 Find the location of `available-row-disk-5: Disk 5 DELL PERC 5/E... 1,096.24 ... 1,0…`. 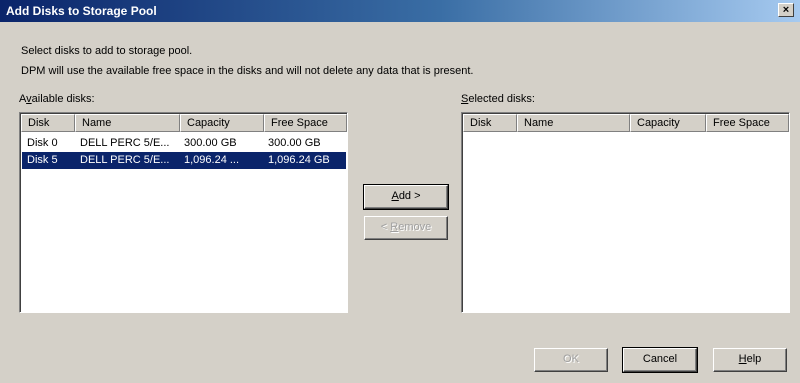

available-row-disk-5: Disk 5 DELL PERC 5/E... 1,096.24 ... 1,0… is located at coordinates (184, 160).